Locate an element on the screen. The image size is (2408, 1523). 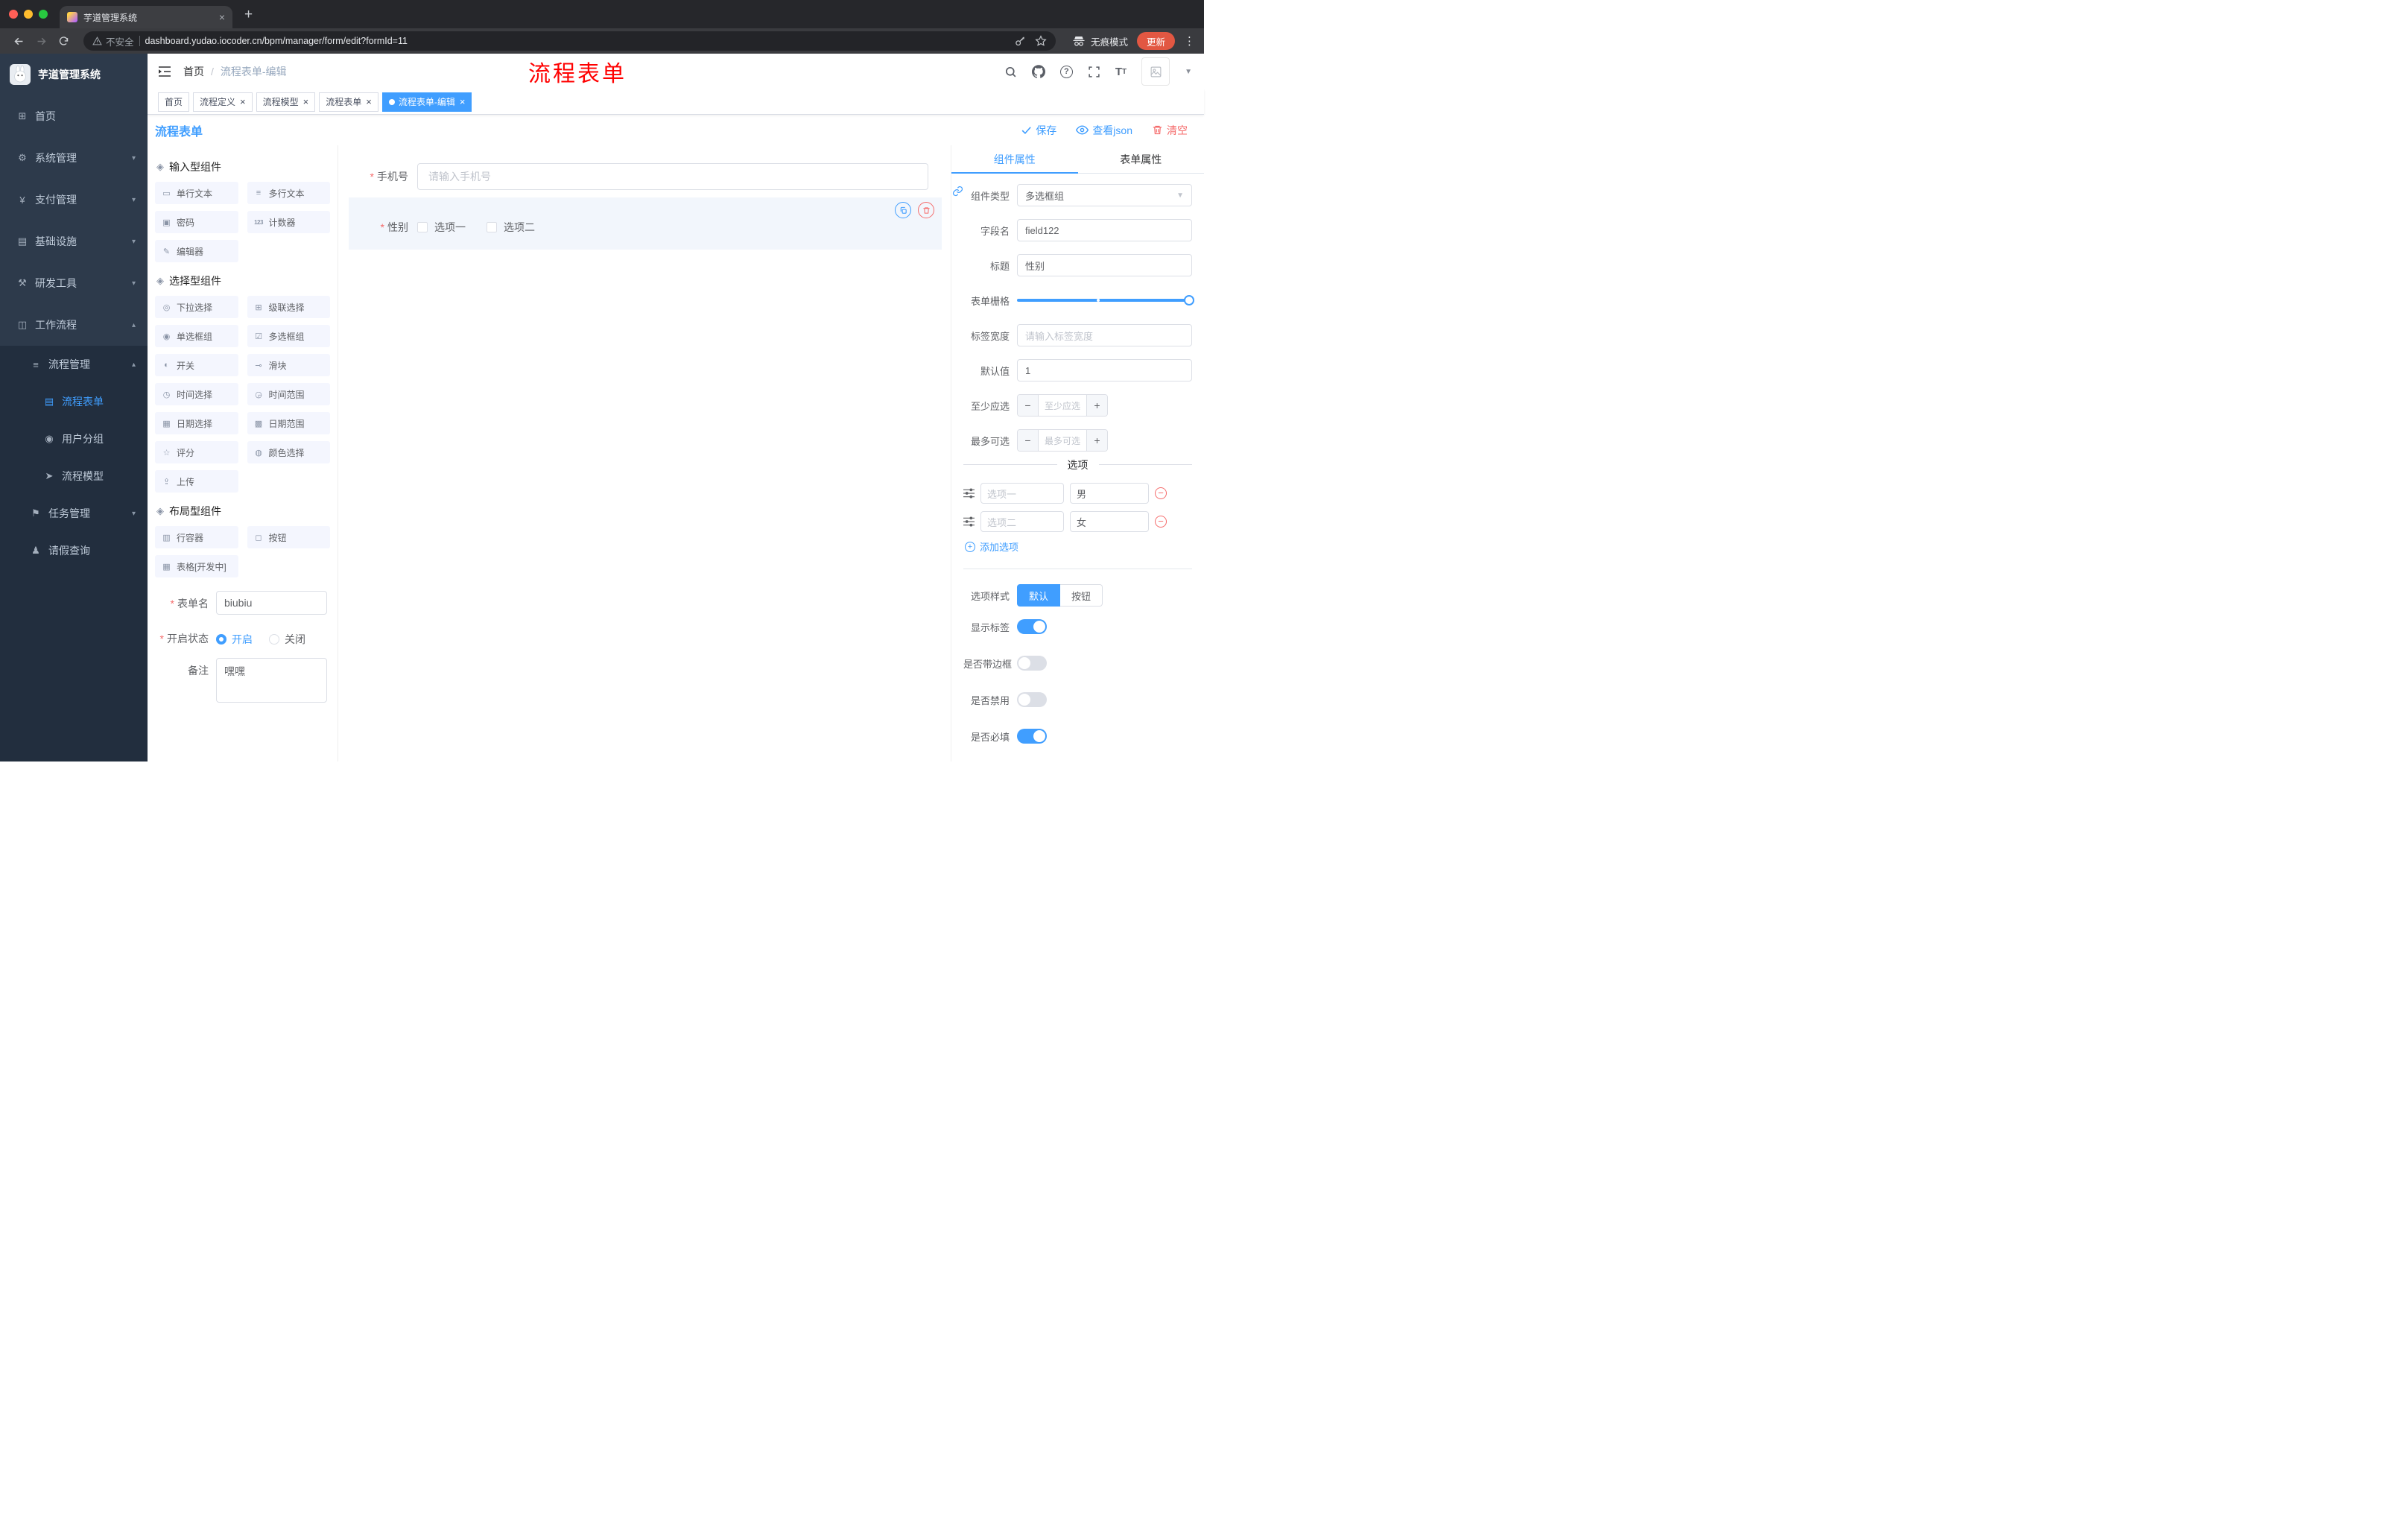
palette-item-slider: ⊸ 滑块 is located at coordinates (288, 365).